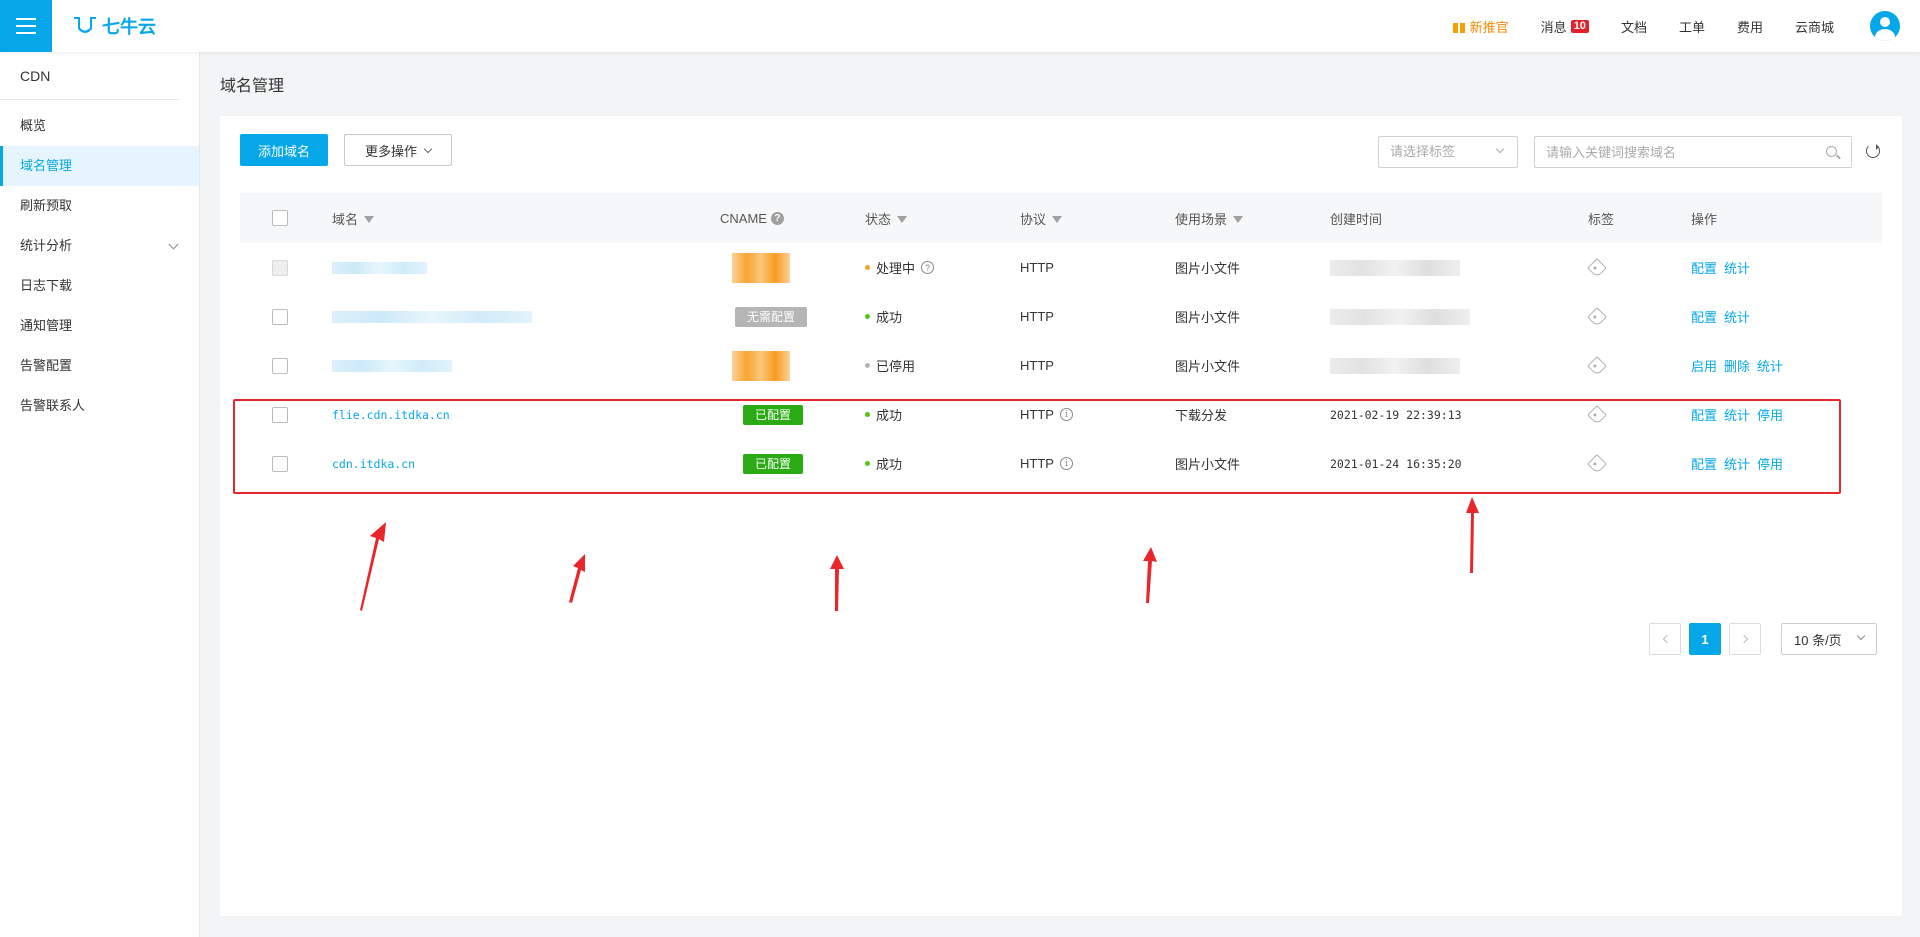  What do you see at coordinates (99, 286) in the screenshot?
I see `sidebar-item-log-download: 日志下载` at bounding box center [99, 286].